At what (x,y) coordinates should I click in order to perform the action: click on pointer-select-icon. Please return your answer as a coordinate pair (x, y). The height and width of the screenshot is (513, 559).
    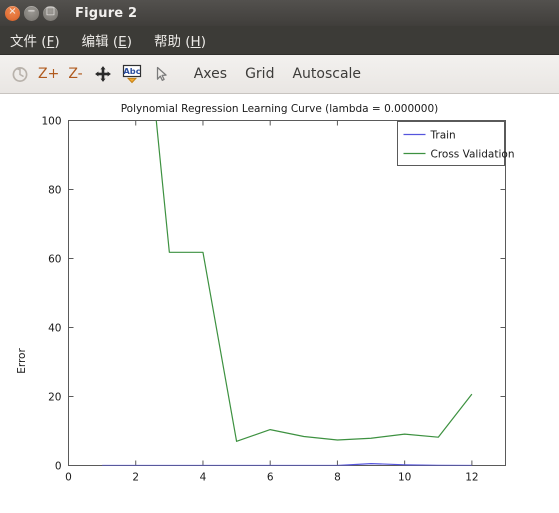
    Looking at the image, I should click on (161, 73).